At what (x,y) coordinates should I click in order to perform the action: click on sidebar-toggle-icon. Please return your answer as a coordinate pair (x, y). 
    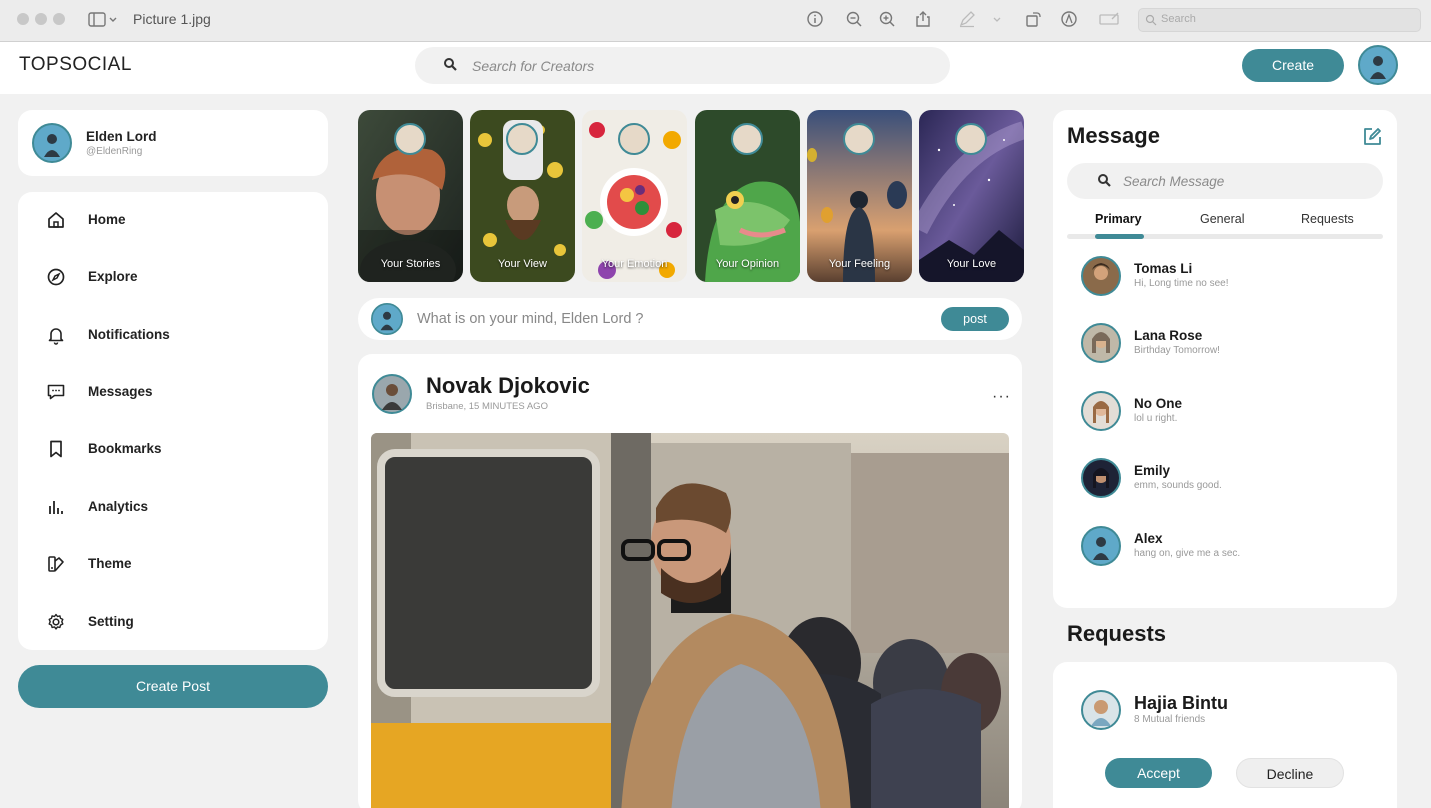
    Looking at the image, I should click on (103, 20).